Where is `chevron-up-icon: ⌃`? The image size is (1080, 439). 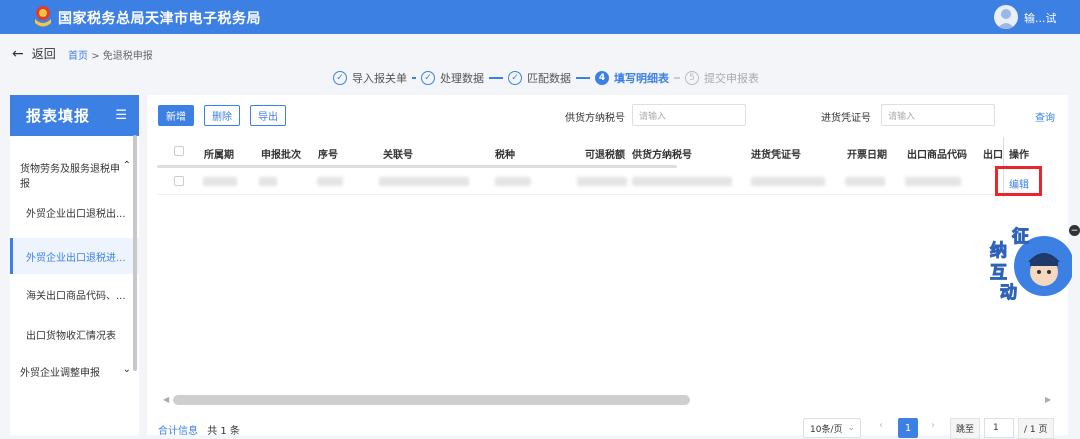
chevron-up-icon: ⌃ is located at coordinates (126, 165).